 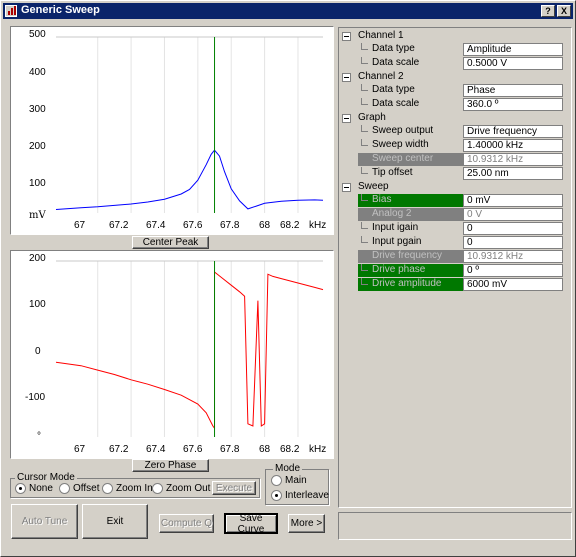 What do you see at coordinates (455, 104) in the screenshot?
I see `tree-row-ch2-data-scale: Data scale 360.0 º` at bounding box center [455, 104].